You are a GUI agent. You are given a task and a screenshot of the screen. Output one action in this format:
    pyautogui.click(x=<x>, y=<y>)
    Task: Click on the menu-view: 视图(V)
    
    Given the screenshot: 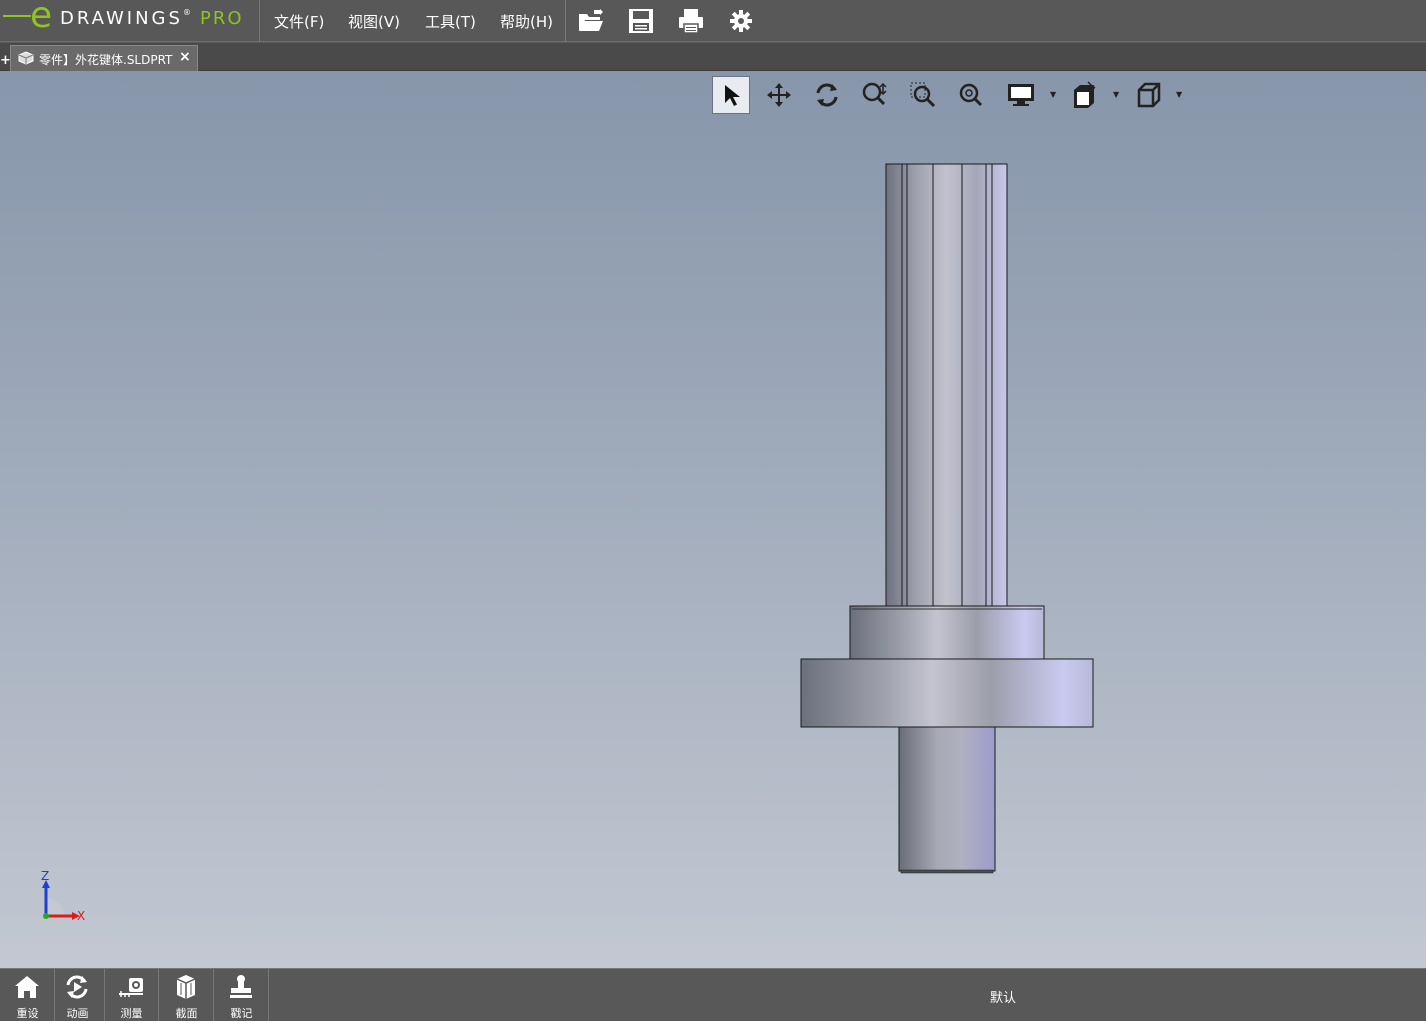 What is the action you would take?
    pyautogui.click(x=374, y=21)
    